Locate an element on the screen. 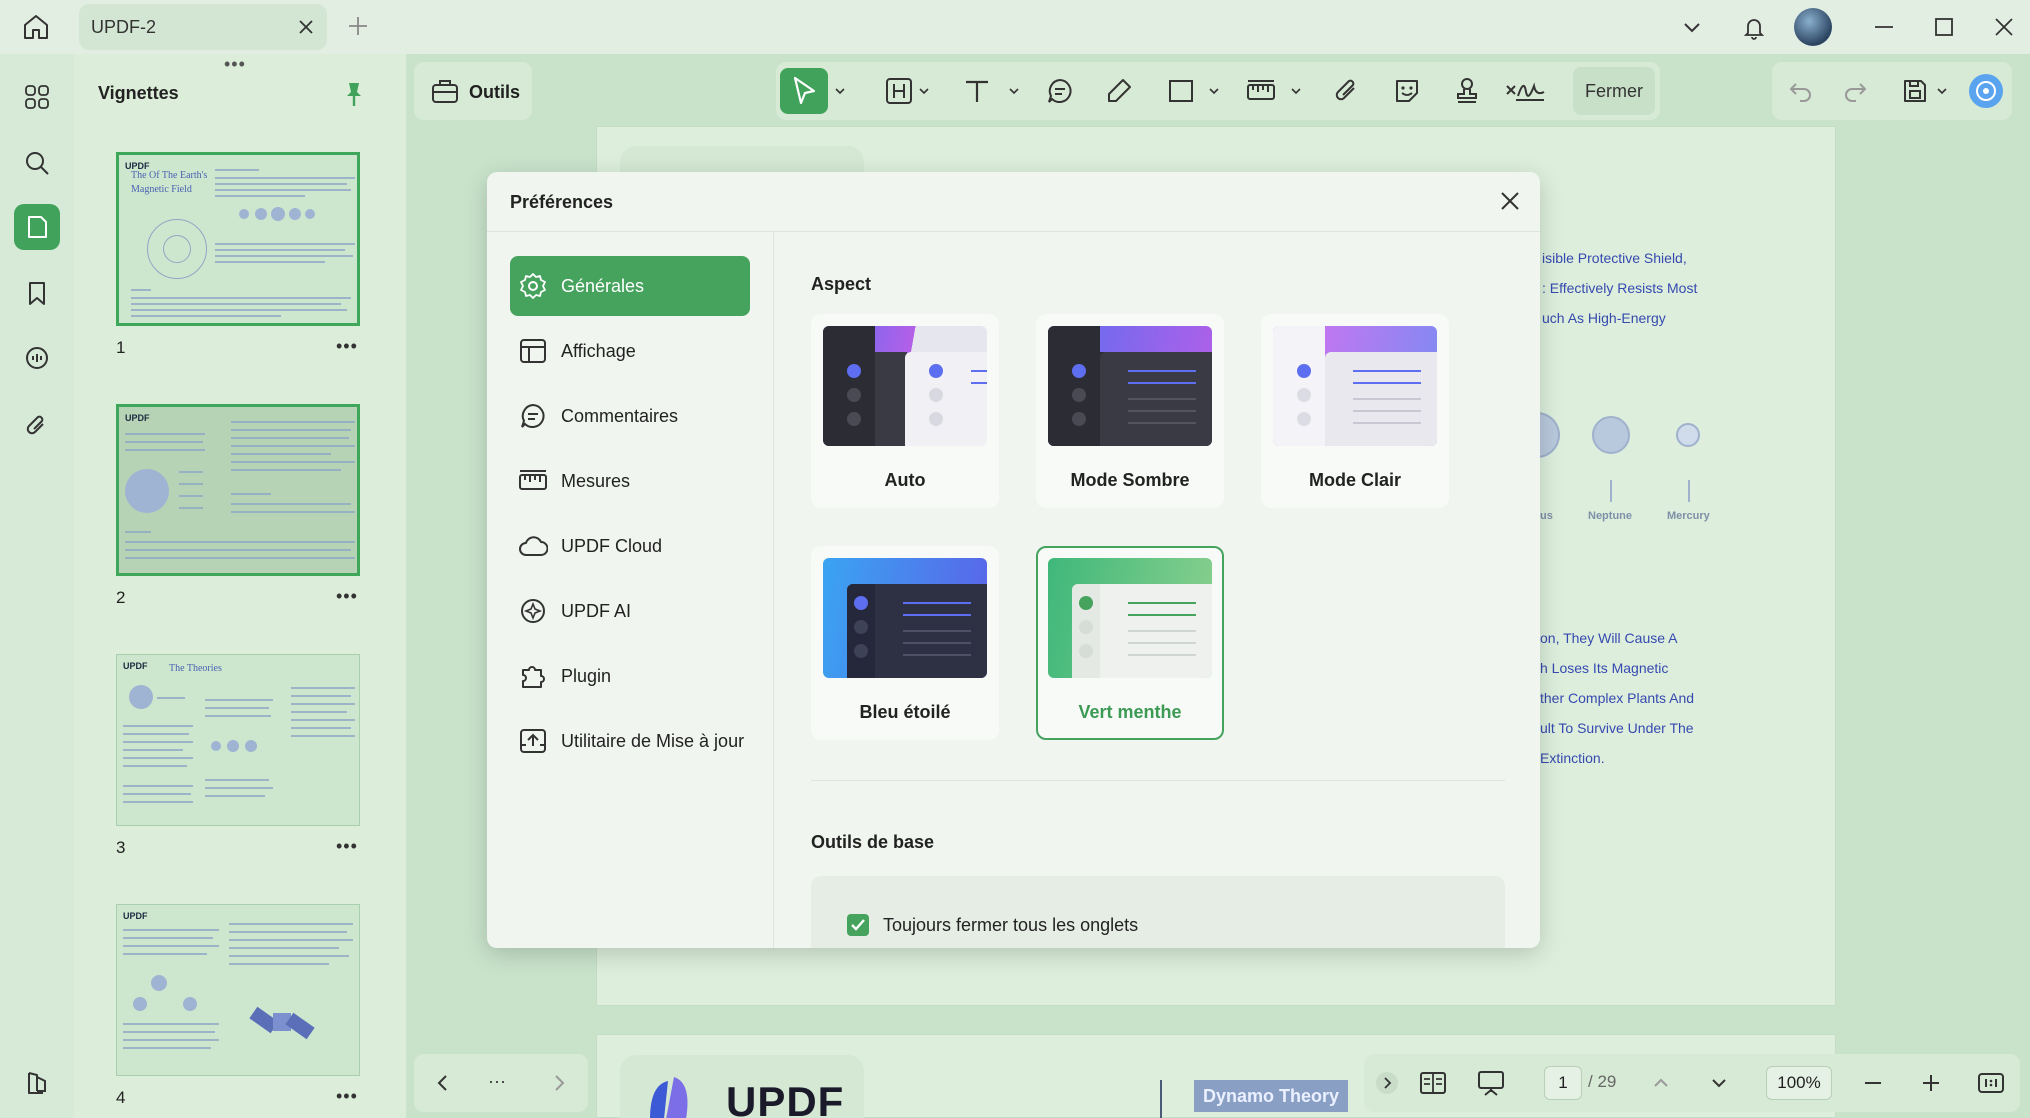 The width and height of the screenshot is (2030, 1118). section-badge: Dynamo Theory is located at coordinates (1271, 1096).